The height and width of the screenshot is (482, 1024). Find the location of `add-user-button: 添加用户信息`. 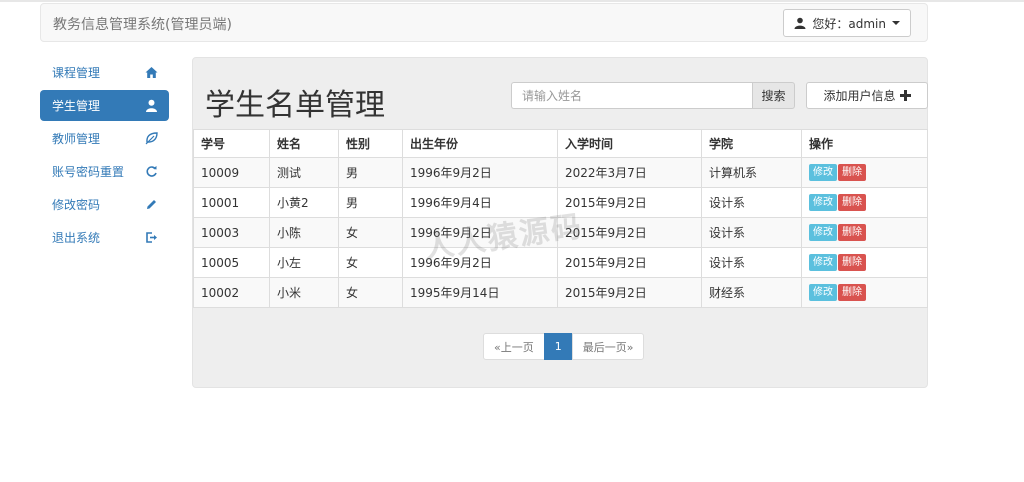

add-user-button: 添加用户信息 is located at coordinates (867, 95).